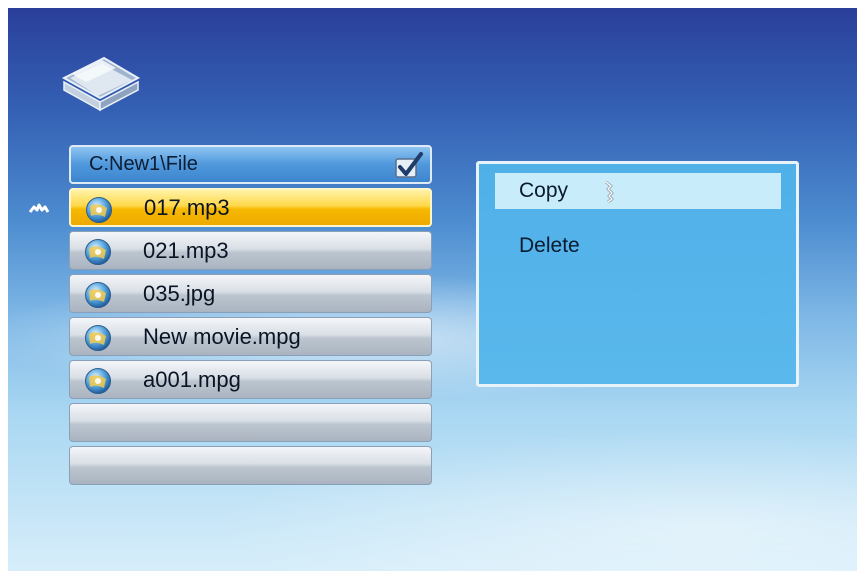 The image size is (863, 577). I want to click on menu-item-label: Delete, so click(549, 245).